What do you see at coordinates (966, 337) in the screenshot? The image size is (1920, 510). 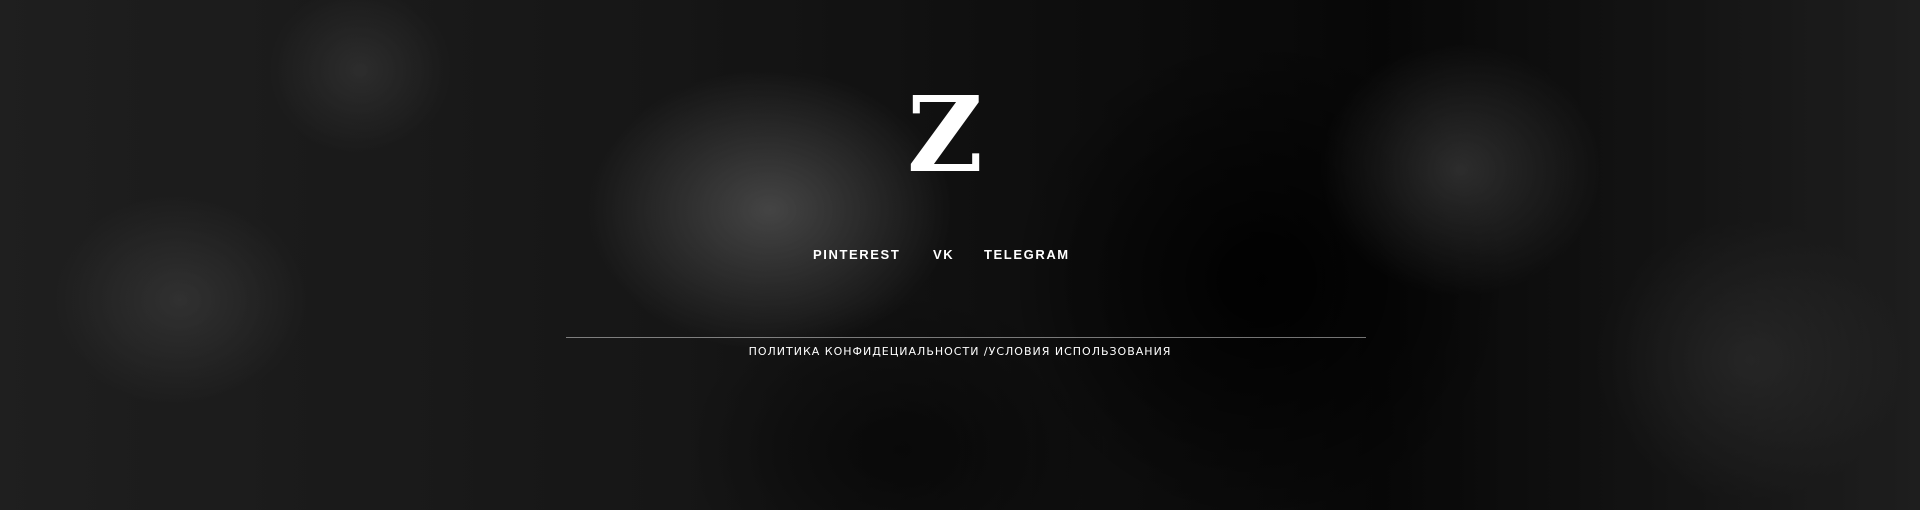 I see `footer-divider` at bounding box center [966, 337].